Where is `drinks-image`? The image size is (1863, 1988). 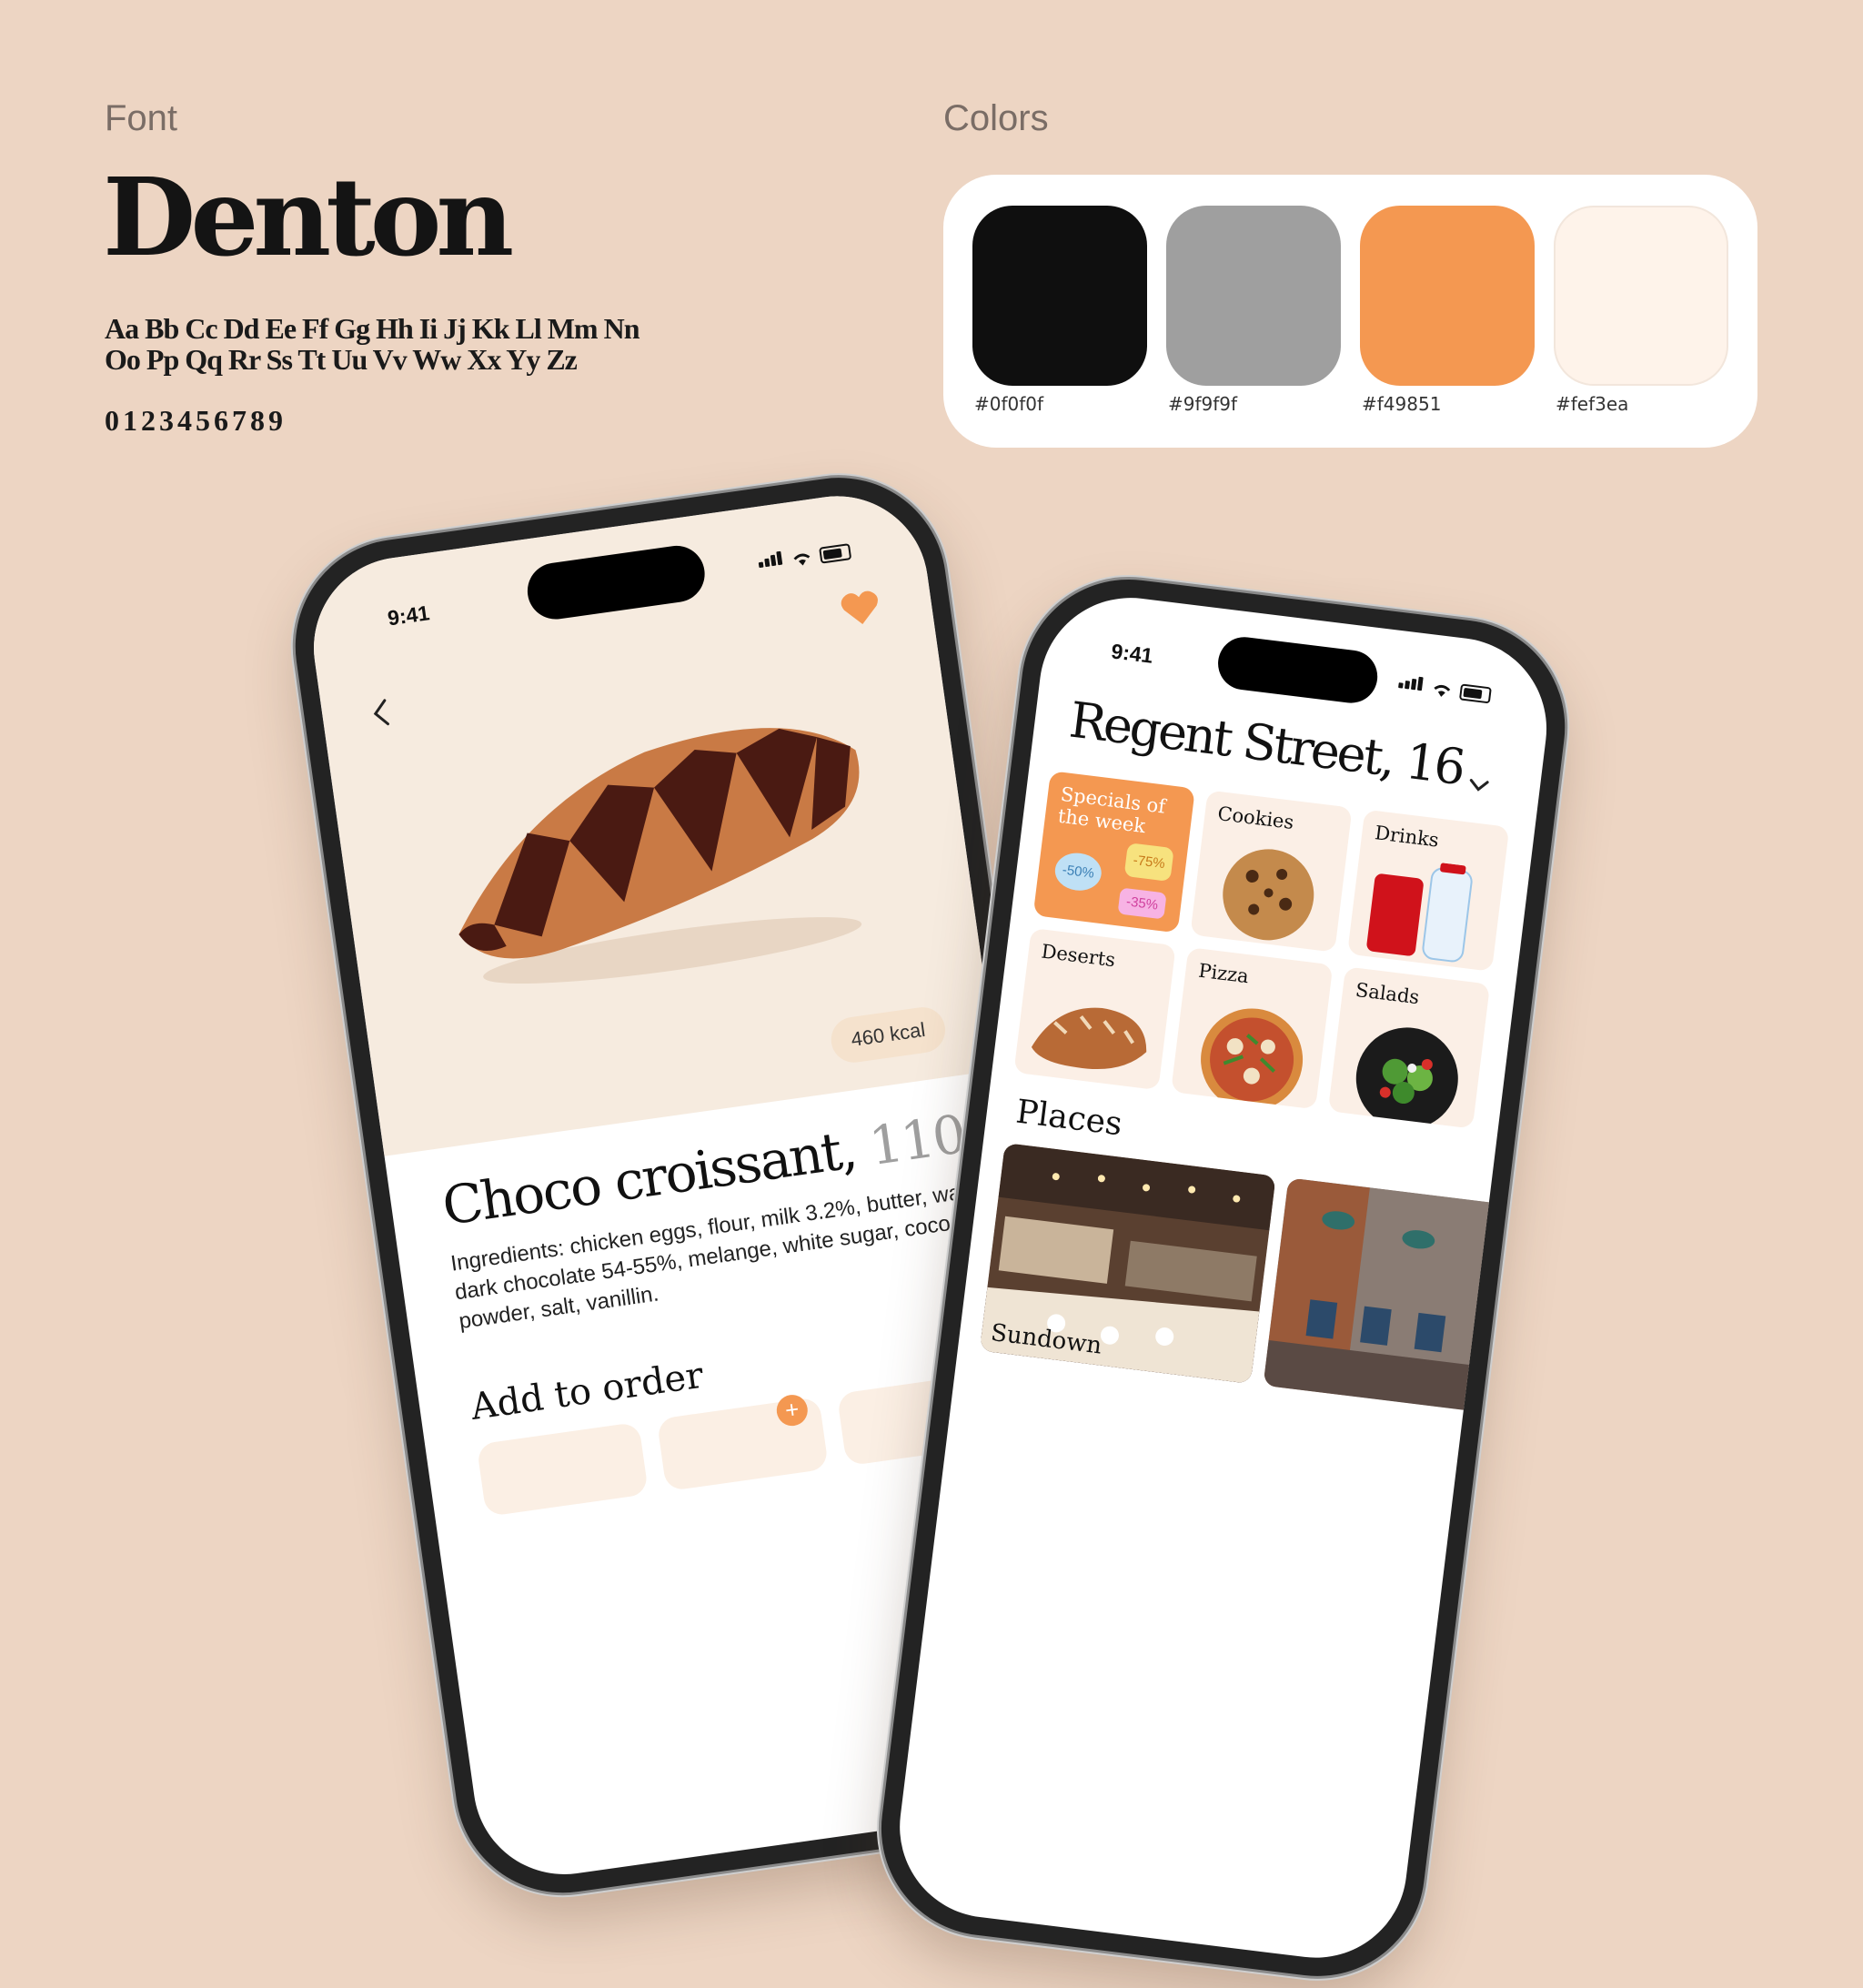
drinks-image is located at coordinates (1419, 913).